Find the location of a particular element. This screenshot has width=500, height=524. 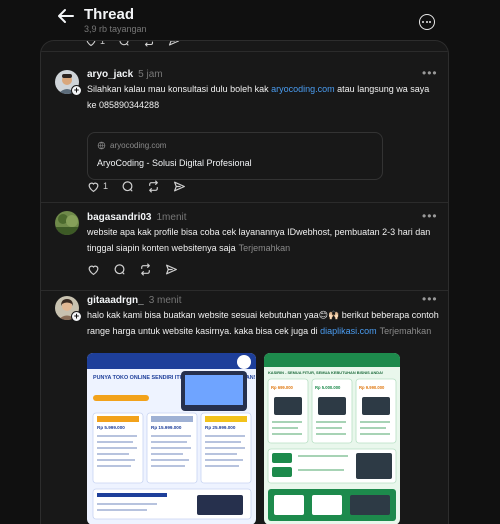

post-header: aryo_jack 5 jam is located at coordinates (125, 74).